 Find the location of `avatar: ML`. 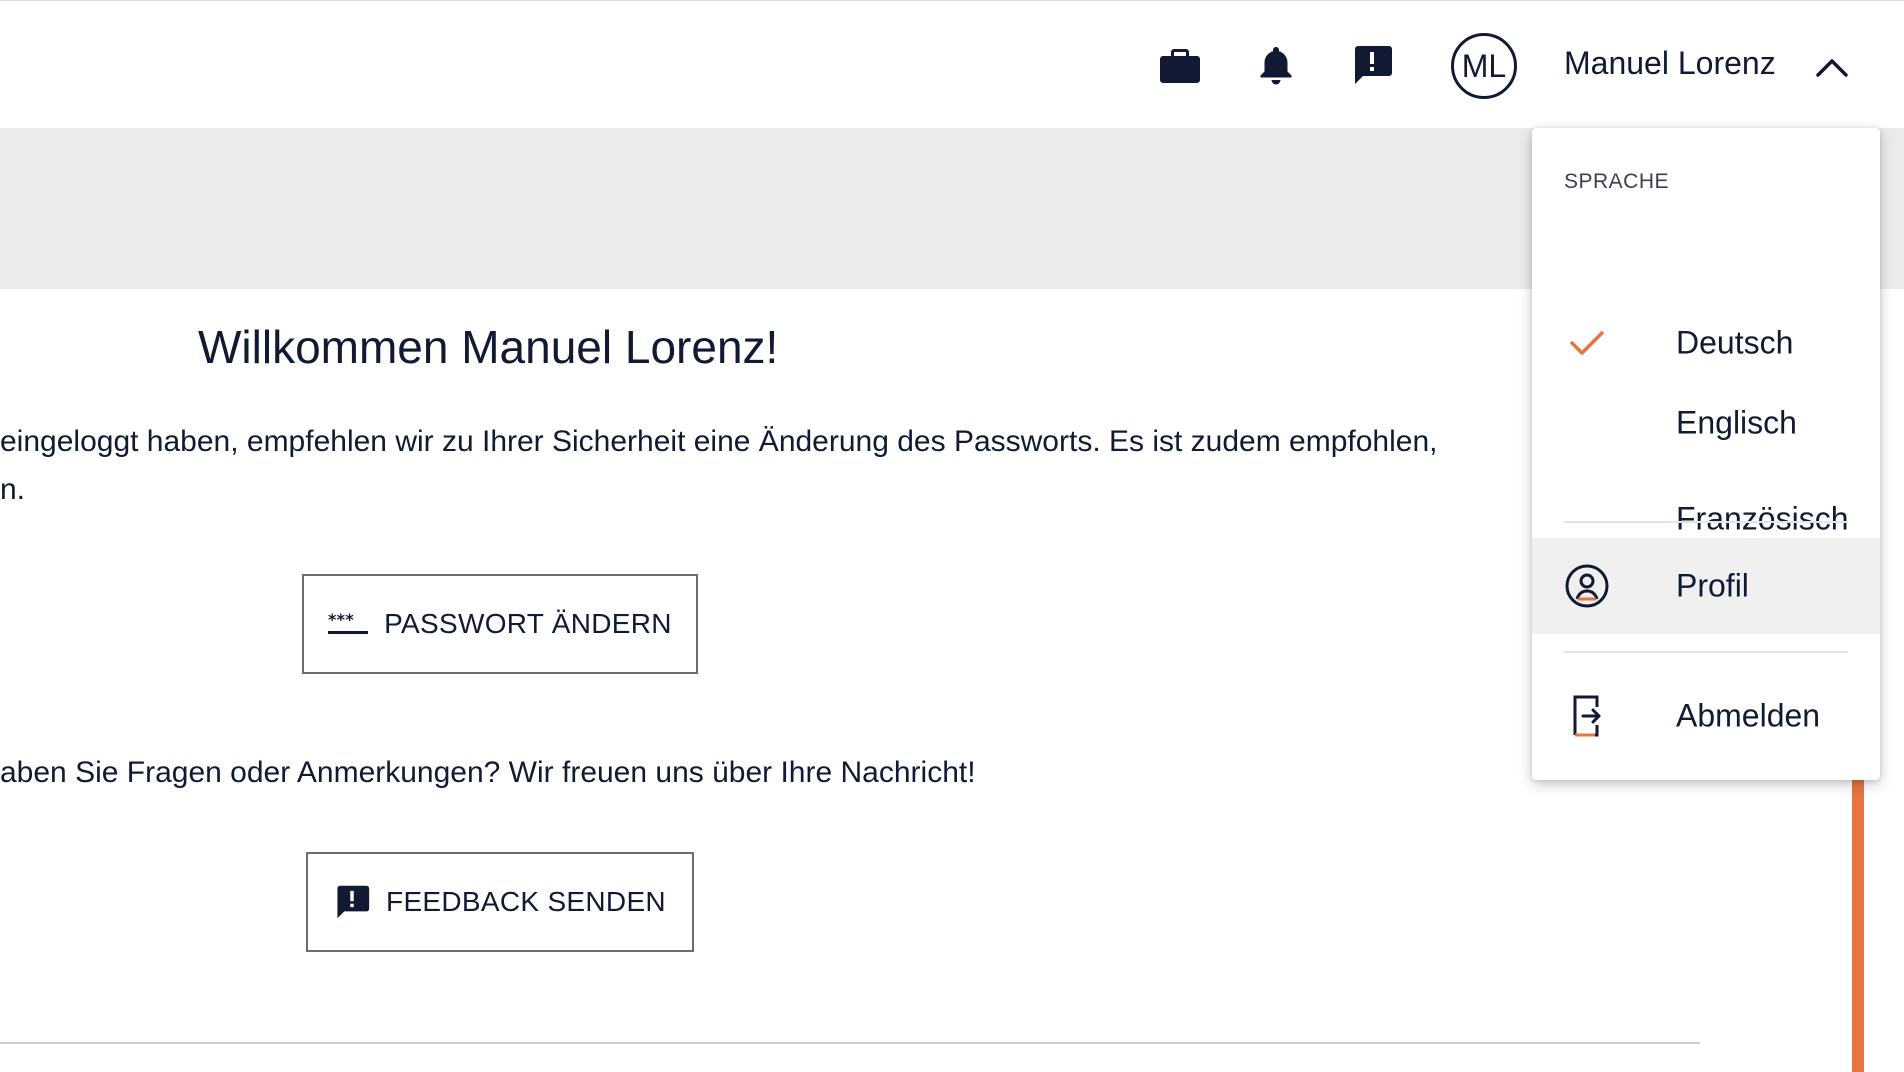

avatar: ML is located at coordinates (1484, 66).